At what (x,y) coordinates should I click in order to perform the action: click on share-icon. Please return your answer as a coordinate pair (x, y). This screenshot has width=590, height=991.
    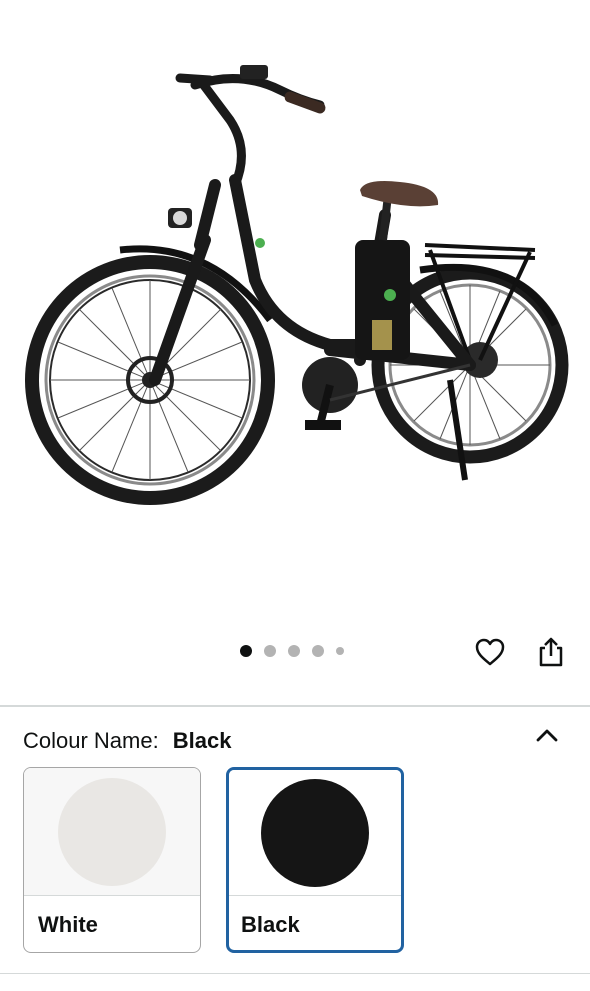
    Looking at the image, I should click on (551, 652).